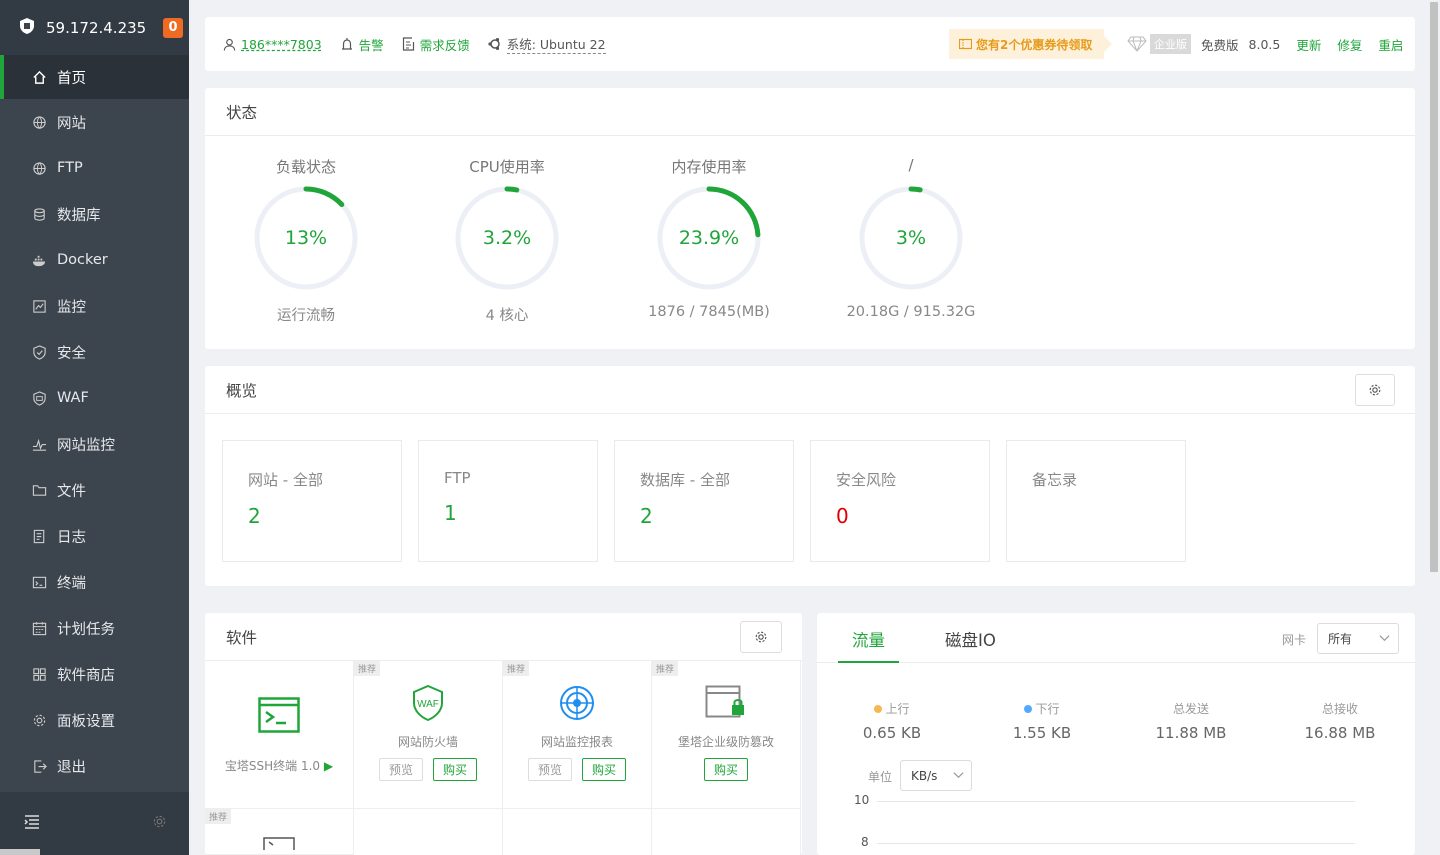 Image resolution: width=1440 pixels, height=855 pixels. I want to click on software-name: 堡塔企业级防篡改, so click(725, 742).